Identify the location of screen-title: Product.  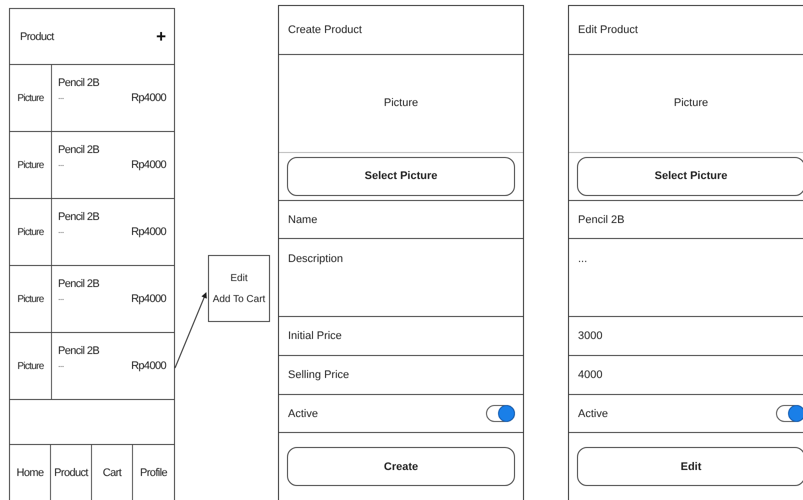
(37, 36).